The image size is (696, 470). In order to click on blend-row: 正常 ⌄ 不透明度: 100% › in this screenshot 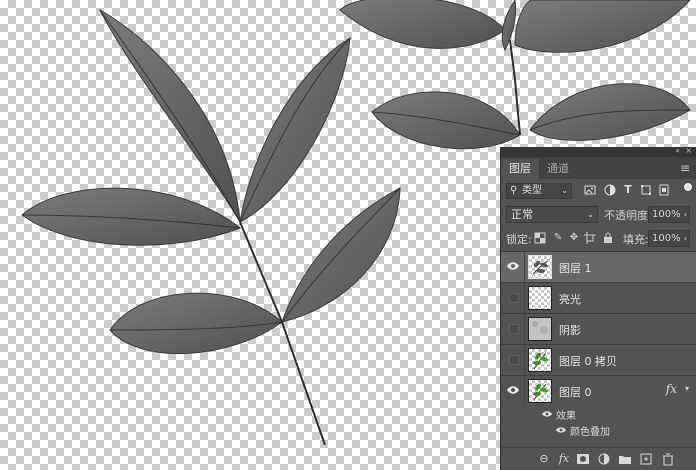, I will do `click(598, 215)`.